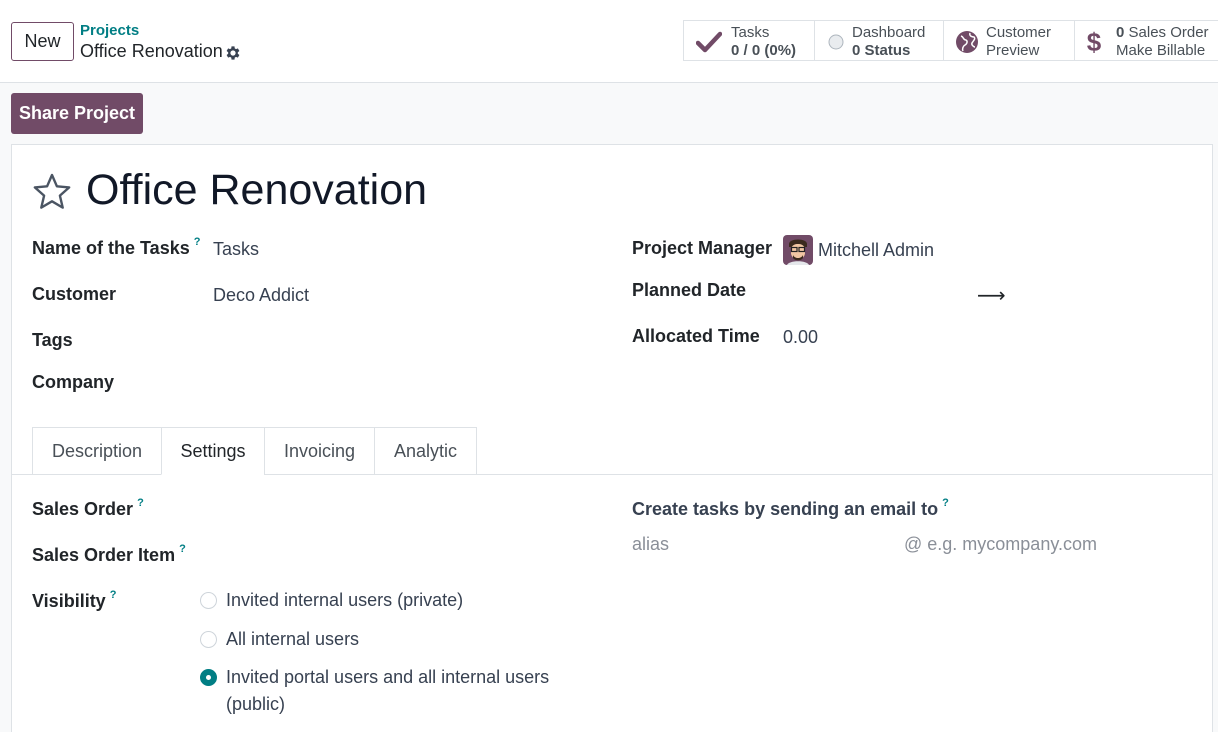  I want to click on dashboard-status-label: Status, so click(887, 50).